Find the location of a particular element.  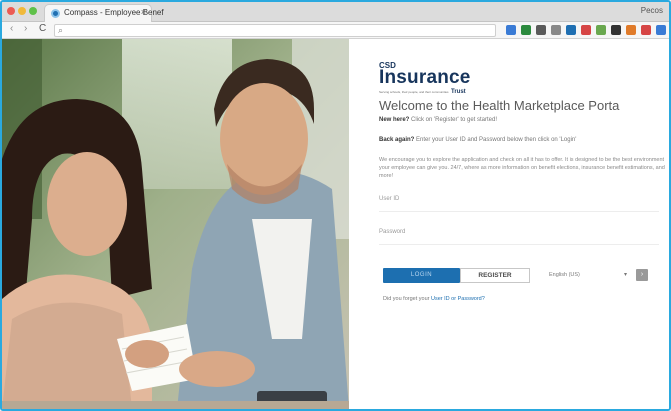

tab-close-icon: × is located at coordinates (143, 12).